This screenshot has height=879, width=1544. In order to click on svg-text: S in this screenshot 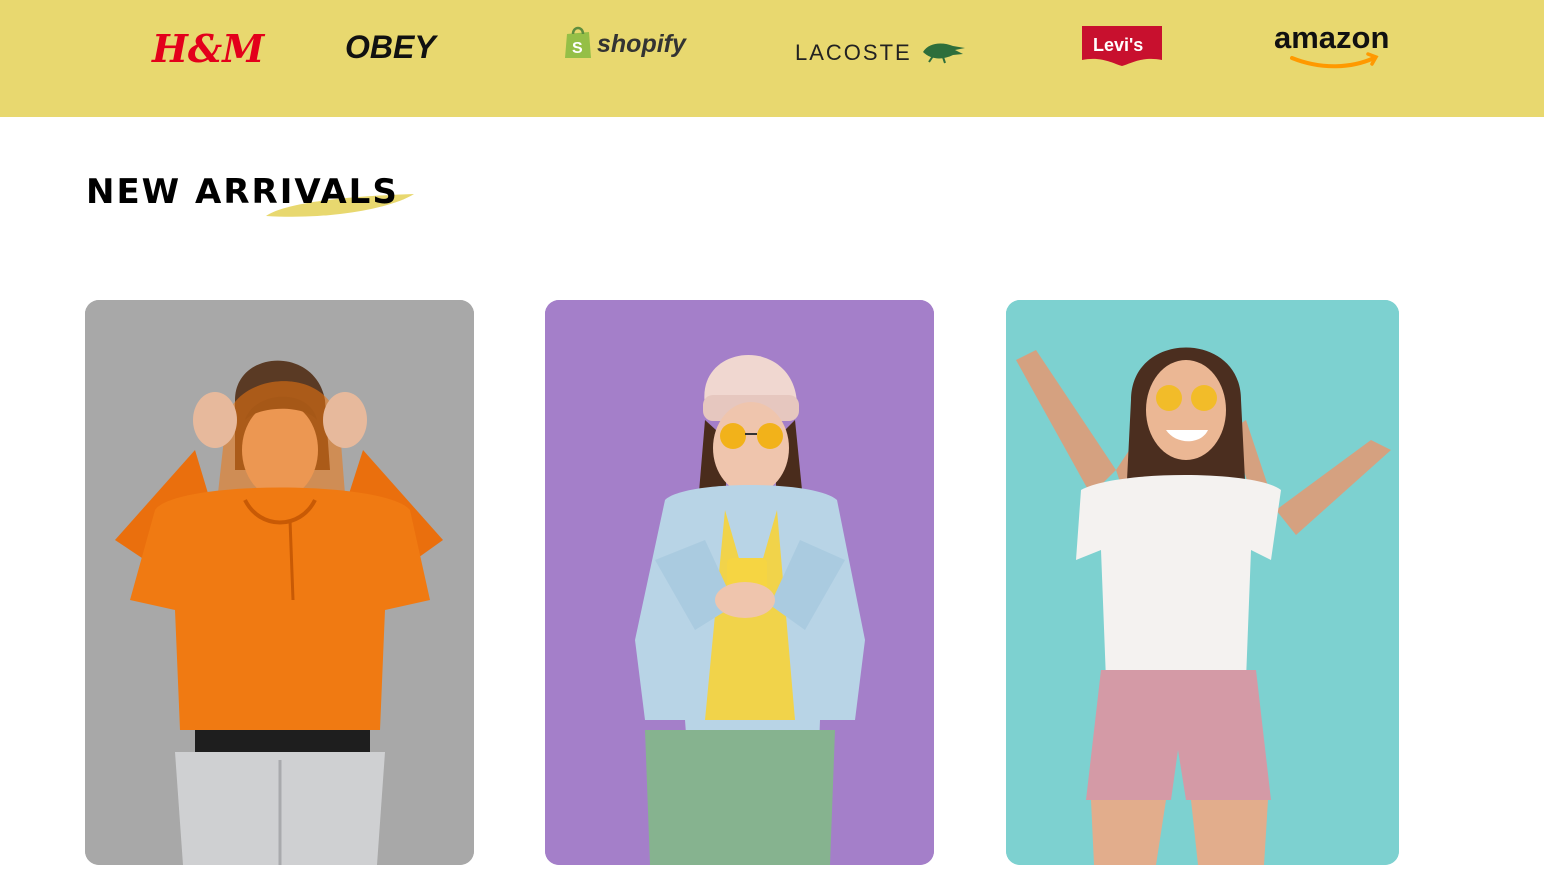, I will do `click(577, 48)`.